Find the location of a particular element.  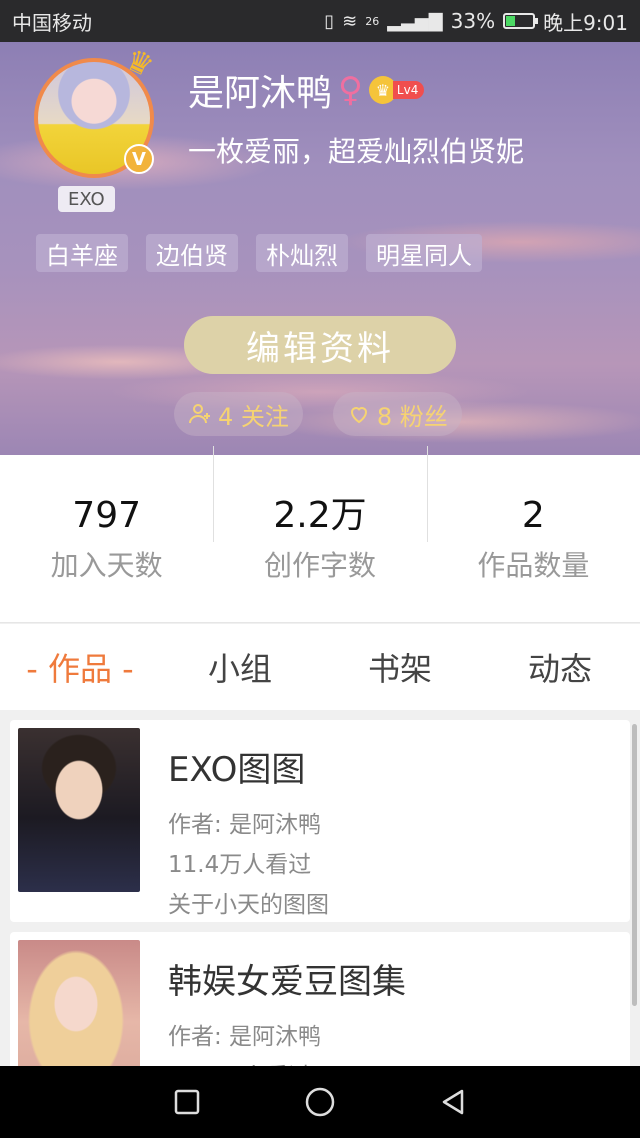

home-button is located at coordinates (320, 1102).